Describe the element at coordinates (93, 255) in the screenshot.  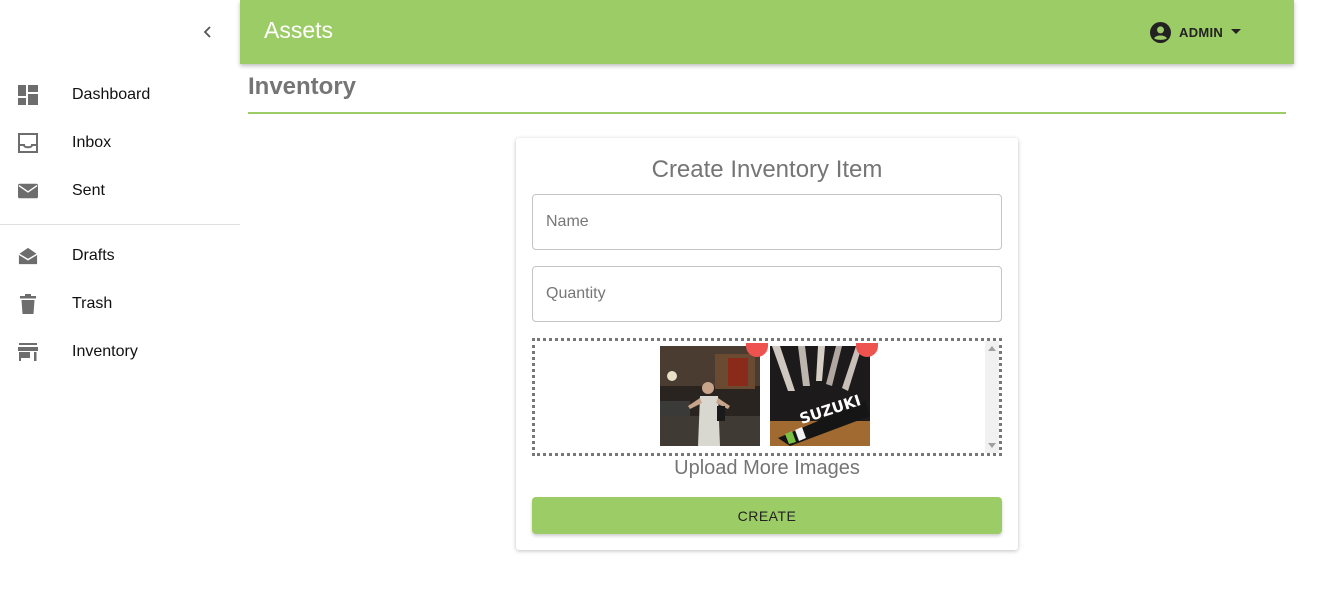
I see `sidebar-item-label: Drafts` at that location.